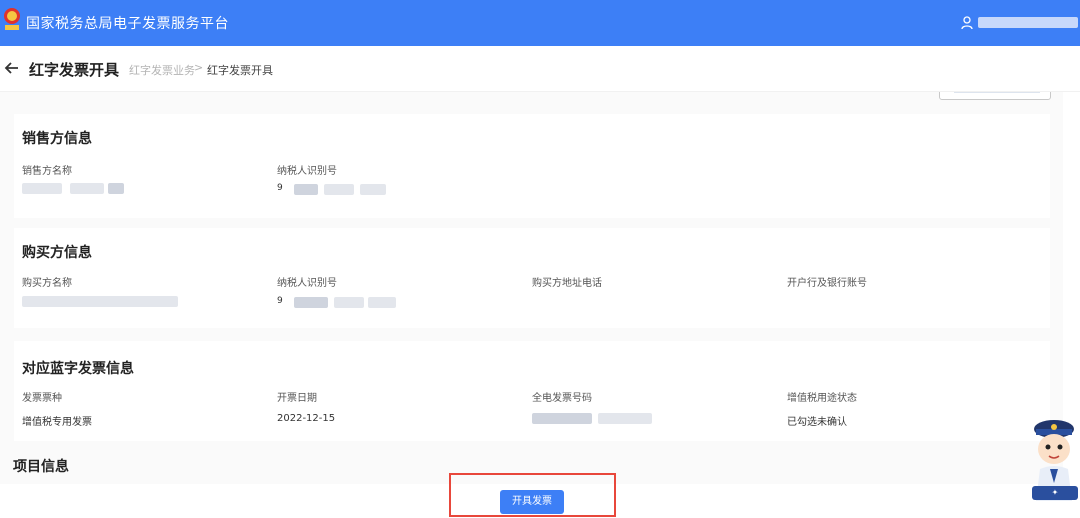 The width and height of the screenshot is (1080, 518). What do you see at coordinates (997, 92) in the screenshot?
I see `top-button-label-blurred` at bounding box center [997, 92].